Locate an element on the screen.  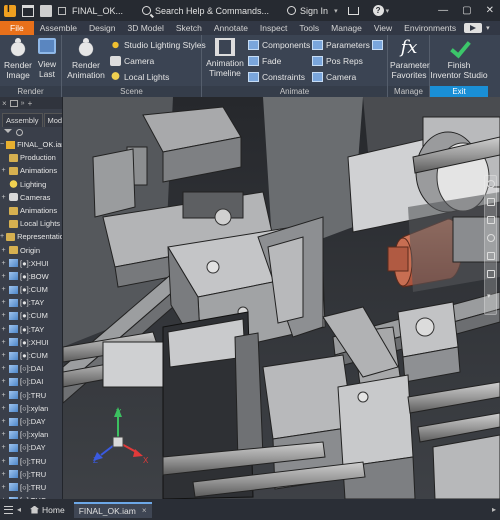
menu-icon is located at coordinates (8, 509).